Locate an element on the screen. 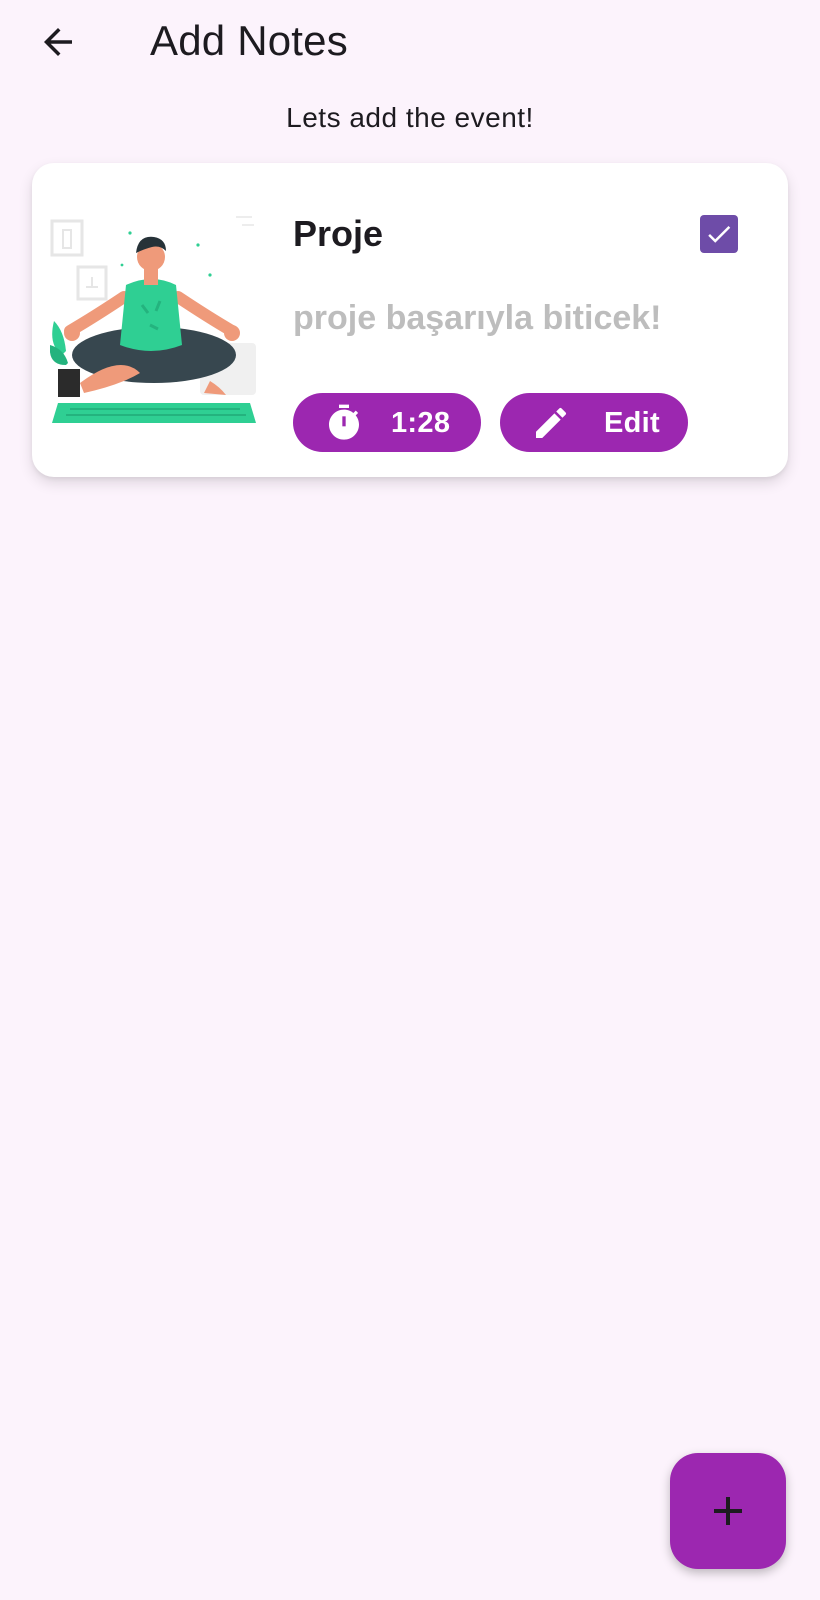  note-completed-checkbox is located at coordinates (719, 234).